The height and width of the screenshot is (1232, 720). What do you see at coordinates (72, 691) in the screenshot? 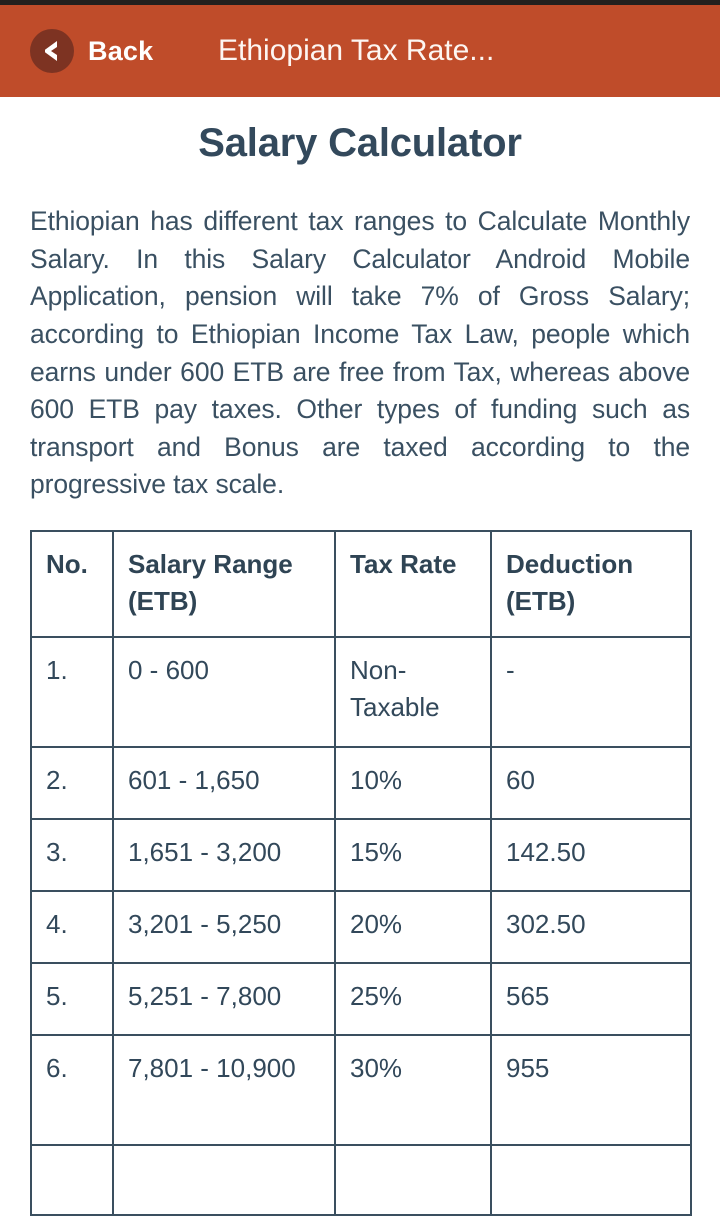
I see `cell-no: 1.` at bounding box center [72, 691].